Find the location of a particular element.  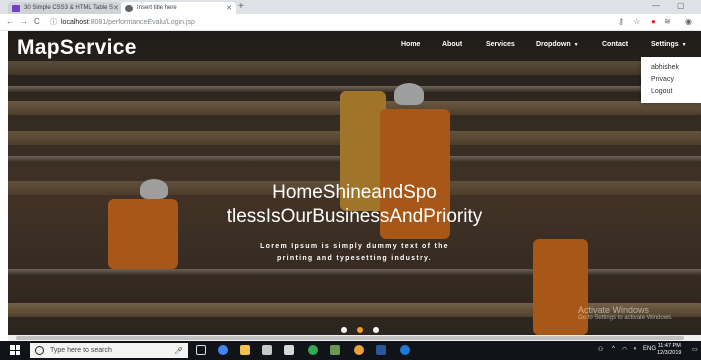

new-tab-button: + is located at coordinates (241, 6).